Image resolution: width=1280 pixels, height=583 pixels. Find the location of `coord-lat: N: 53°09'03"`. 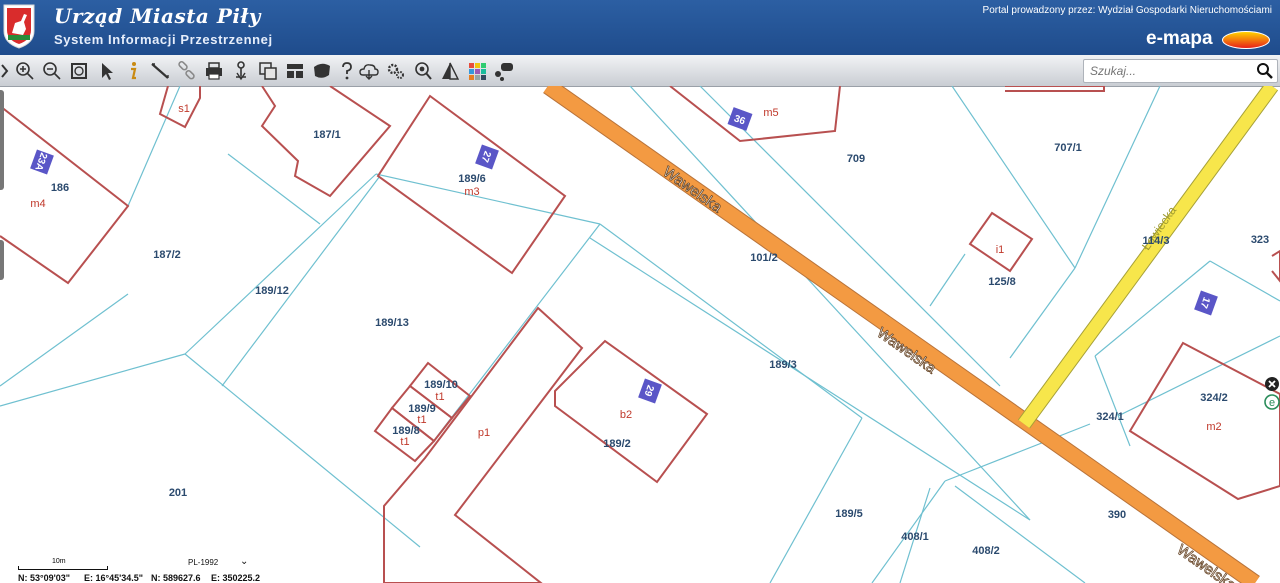

coord-lat: N: 53°09'03" is located at coordinates (44, 578).